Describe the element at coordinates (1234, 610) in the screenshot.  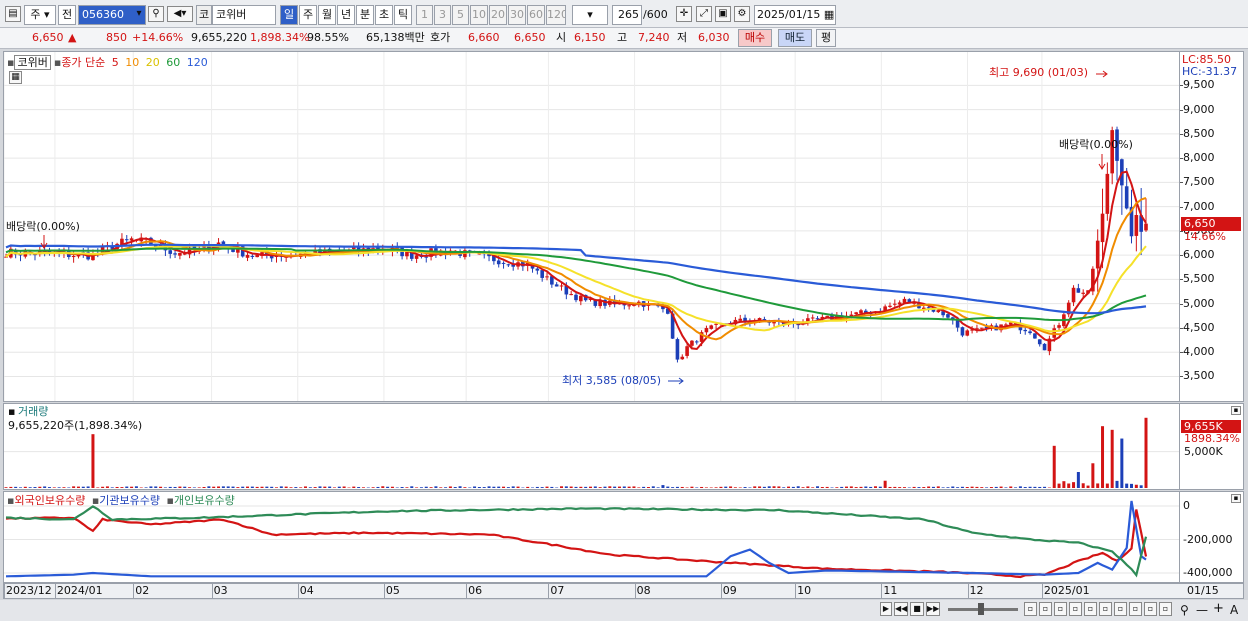
I see `font-size-icon: A` at that location.